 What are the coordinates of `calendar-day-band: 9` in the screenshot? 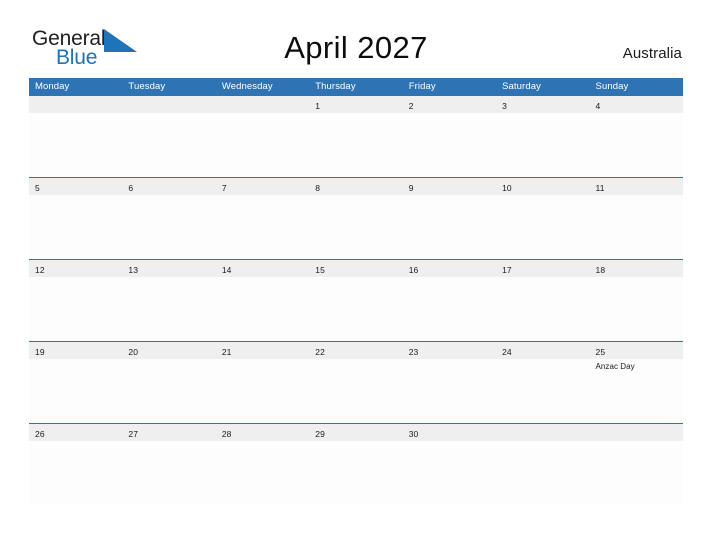 It's located at (449, 186).